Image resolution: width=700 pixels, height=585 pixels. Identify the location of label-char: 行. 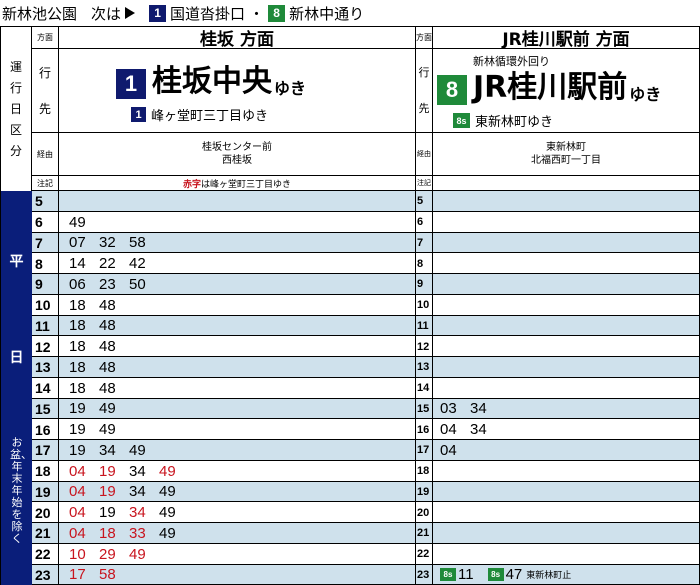
(15, 87).